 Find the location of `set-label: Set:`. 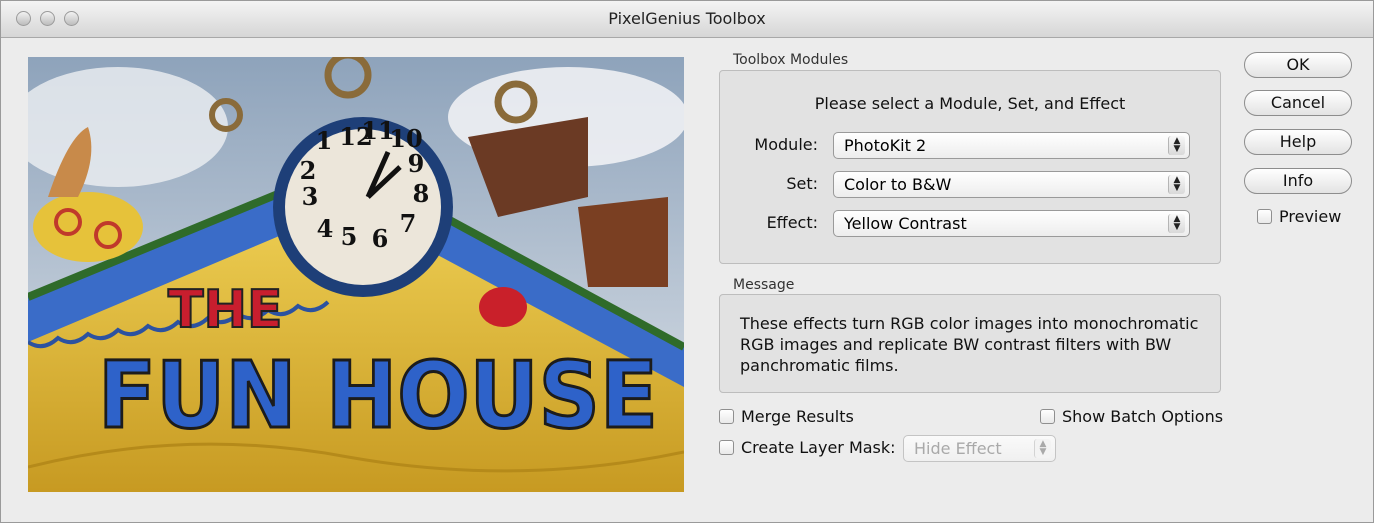

set-label: Set: is located at coordinates (802, 183).